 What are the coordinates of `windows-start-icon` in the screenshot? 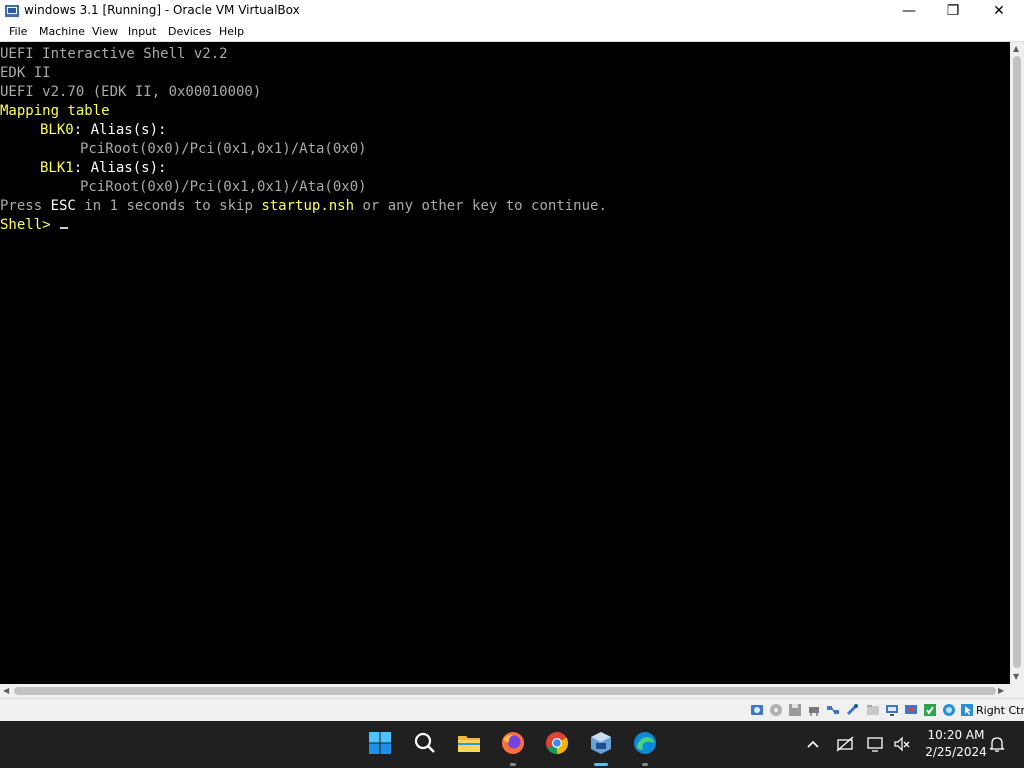 It's located at (380, 743).